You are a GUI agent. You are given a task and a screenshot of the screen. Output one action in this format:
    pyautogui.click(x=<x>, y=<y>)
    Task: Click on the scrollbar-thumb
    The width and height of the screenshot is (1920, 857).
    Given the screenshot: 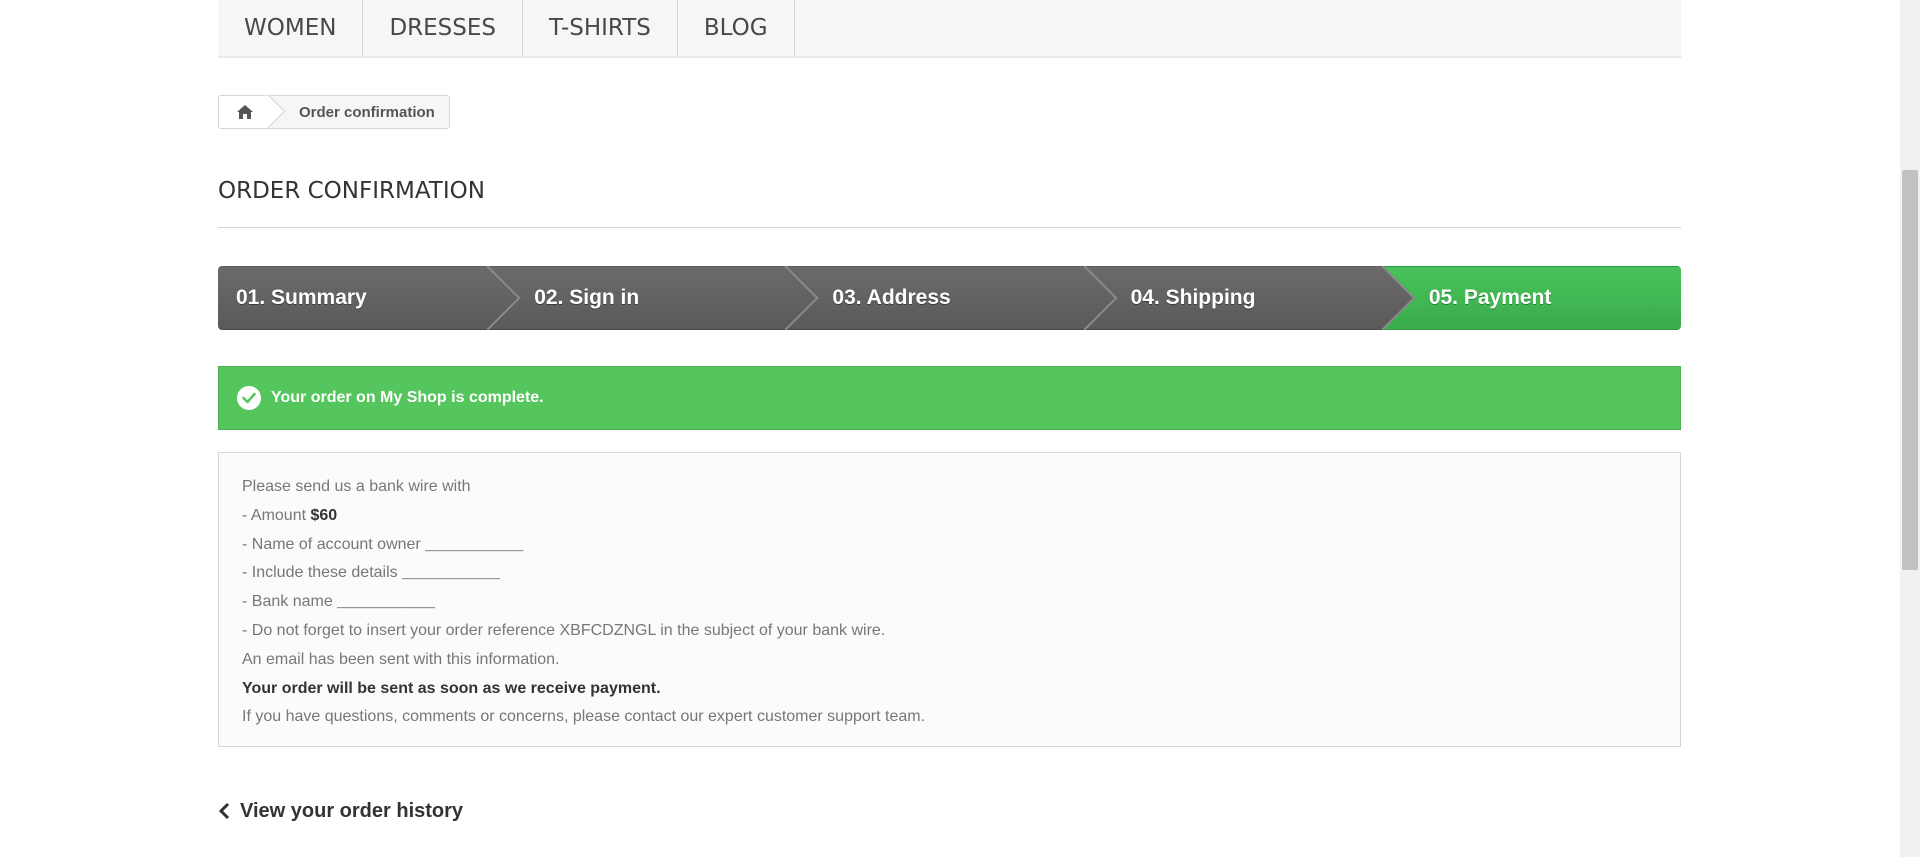 What is the action you would take?
    pyautogui.click(x=1910, y=370)
    